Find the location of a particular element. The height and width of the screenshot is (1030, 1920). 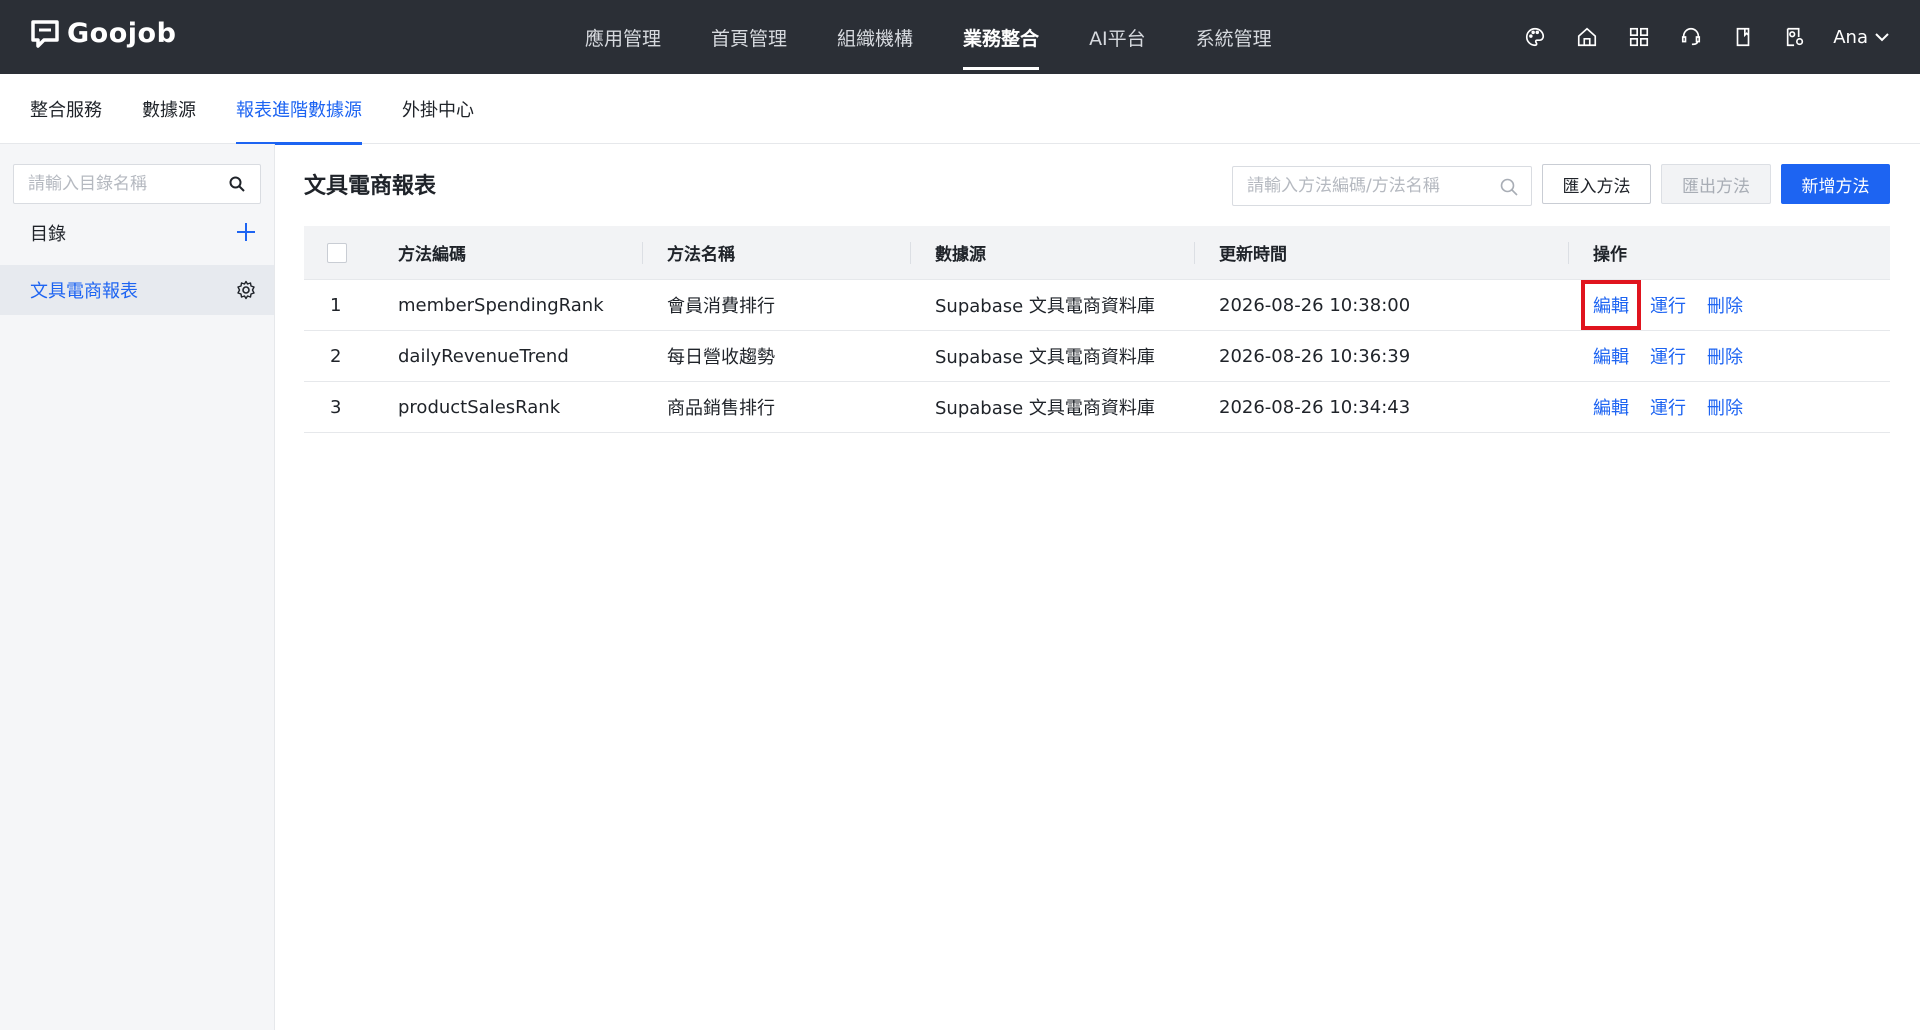

row-method-name: 每日營收趨勢 is located at coordinates (721, 357).